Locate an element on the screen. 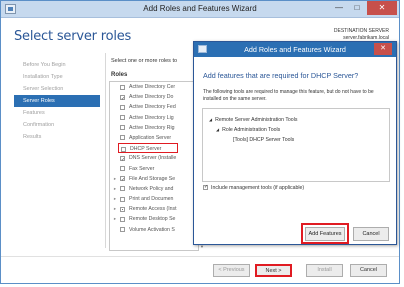 The image size is (404, 287). cancel-button: Cancel is located at coordinates (368, 270).